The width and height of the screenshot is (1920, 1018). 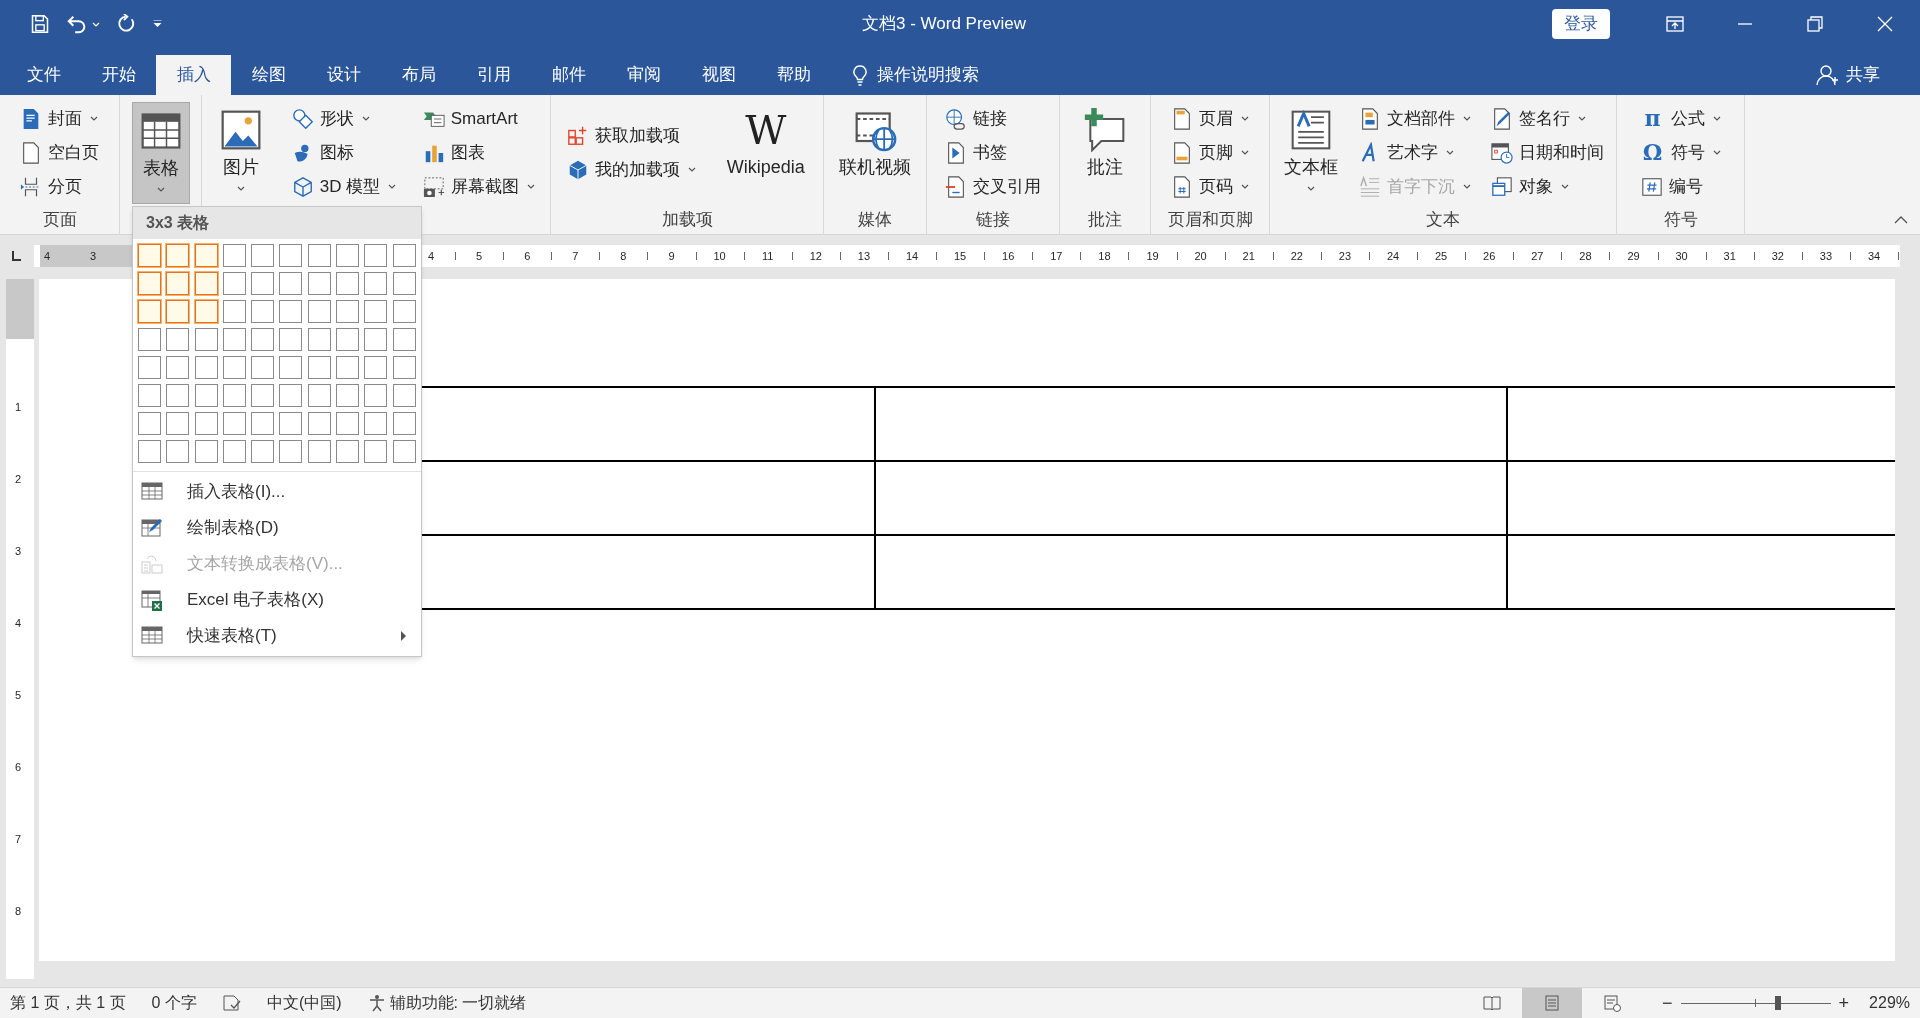 What do you see at coordinates (993, 186) in the screenshot?
I see `ribbon-button: 交叉引用` at bounding box center [993, 186].